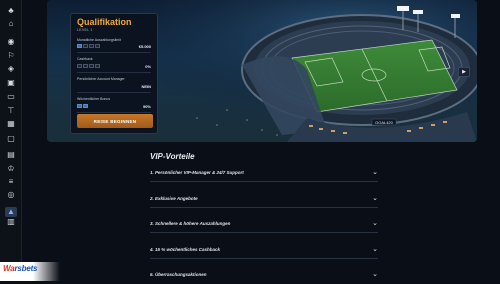 The image size is (500, 284). What do you see at coordinates (11, 111) in the screenshot?
I see `tshirt-icon: ⊤` at bounding box center [11, 111].